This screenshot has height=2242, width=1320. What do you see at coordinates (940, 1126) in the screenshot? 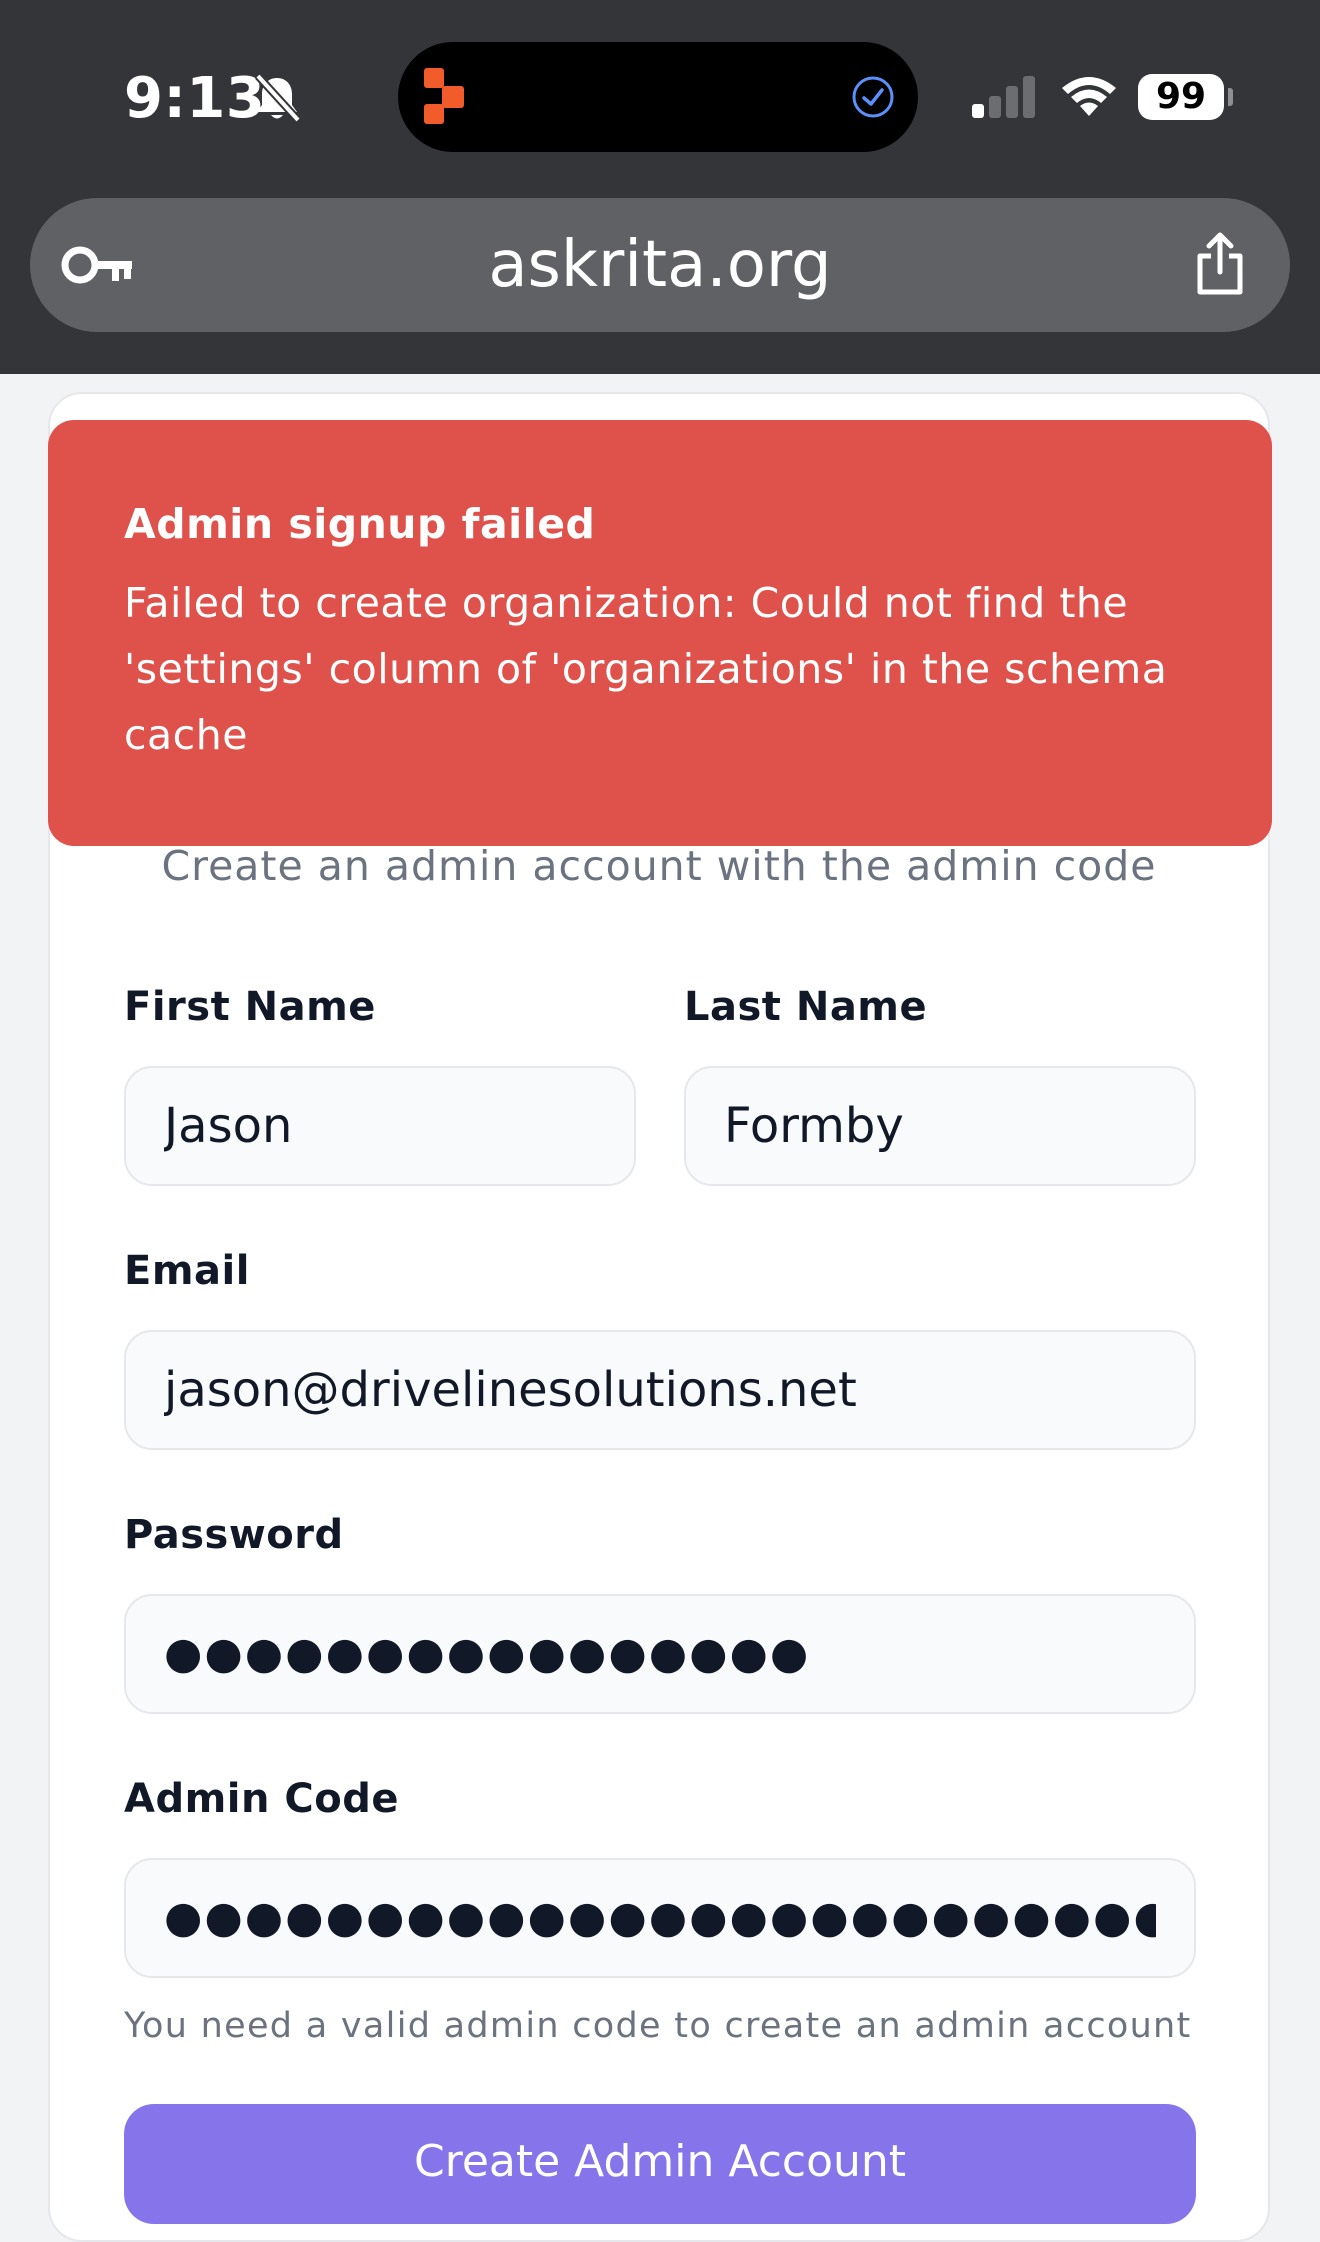
I see `last-name-input: Formby` at bounding box center [940, 1126].